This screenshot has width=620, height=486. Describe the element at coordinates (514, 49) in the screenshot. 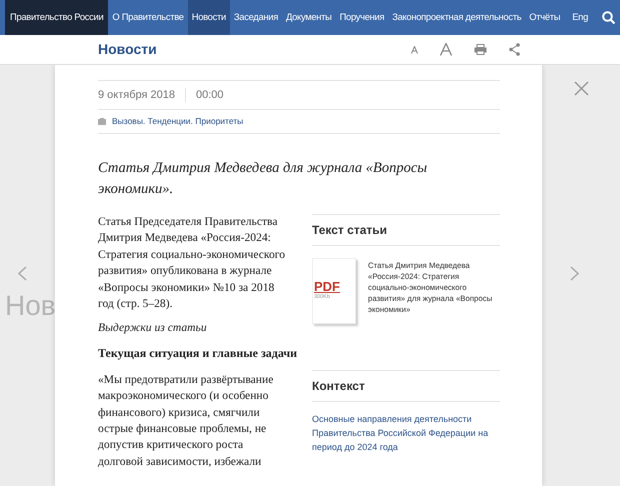

I see `share-icon` at that location.